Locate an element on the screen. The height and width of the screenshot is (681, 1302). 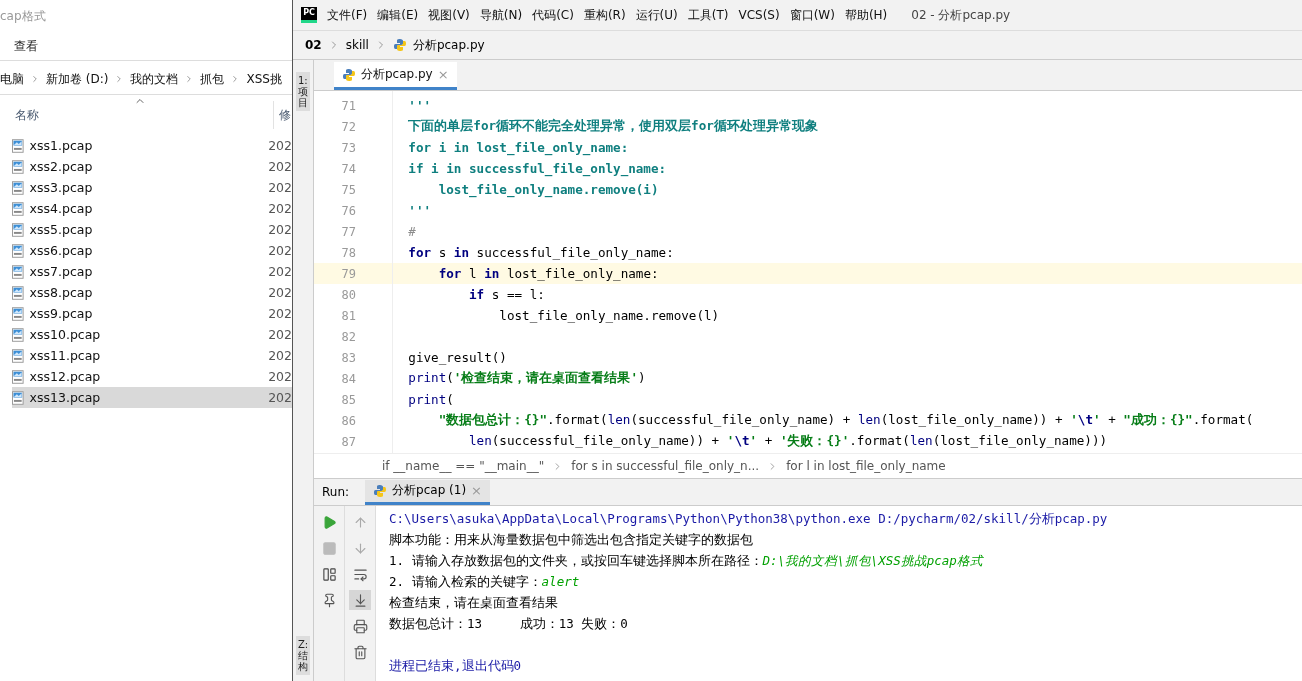
file-row: xss9.pcap 202 is located at coordinates (152, 313).